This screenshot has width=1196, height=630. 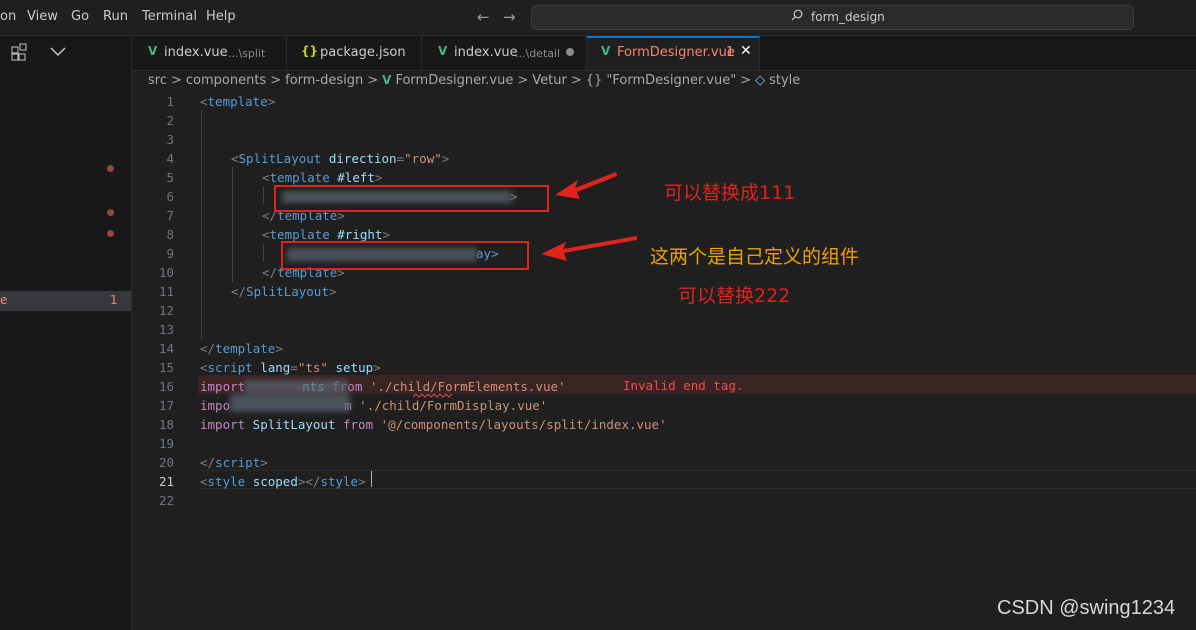 I want to click on annotation-text-replace-222: 可以替换222, so click(x=734, y=296).